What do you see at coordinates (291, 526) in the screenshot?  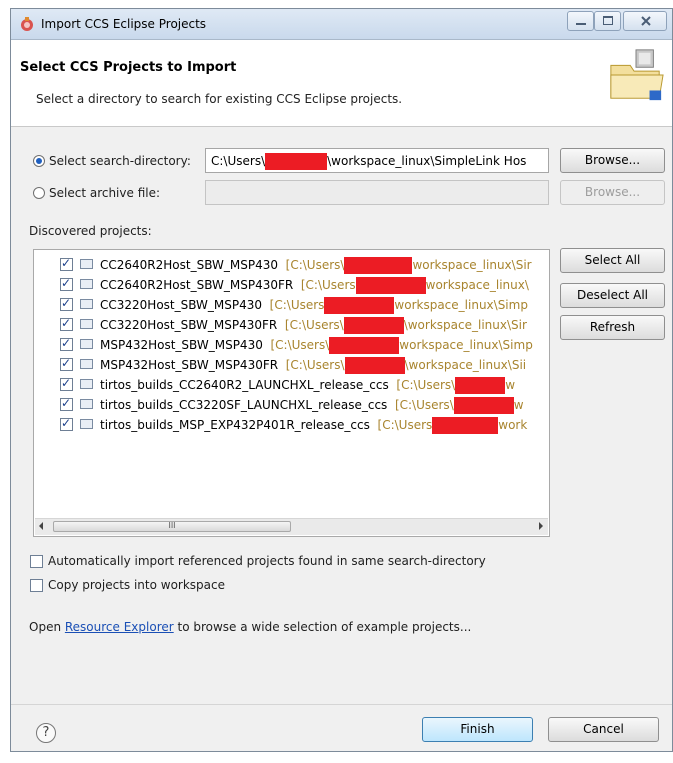 I see `horizontal-scrollbar: III` at bounding box center [291, 526].